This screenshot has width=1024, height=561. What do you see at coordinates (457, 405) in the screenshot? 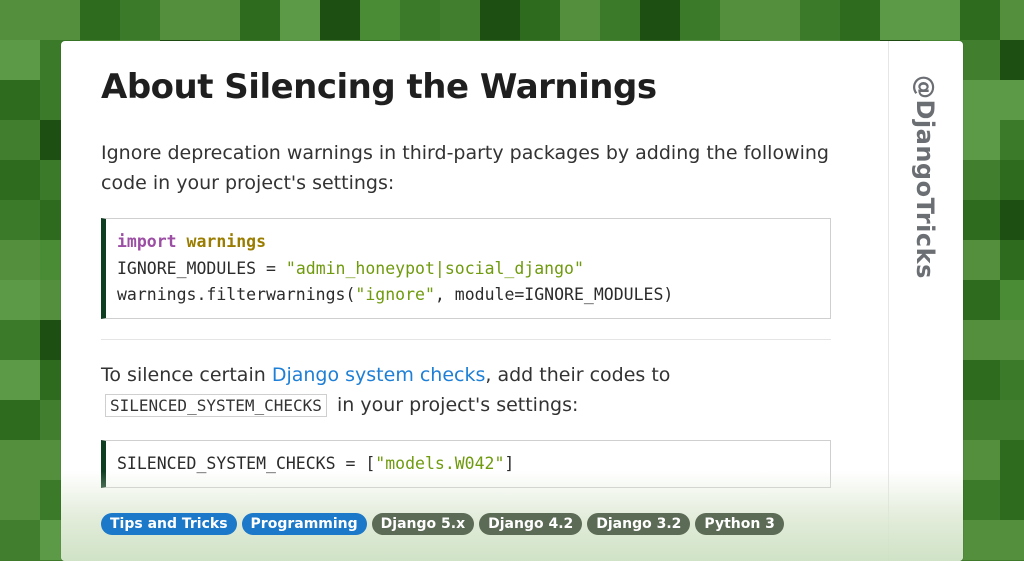
I see `paragraph-text: in your project's settings:` at bounding box center [457, 405].